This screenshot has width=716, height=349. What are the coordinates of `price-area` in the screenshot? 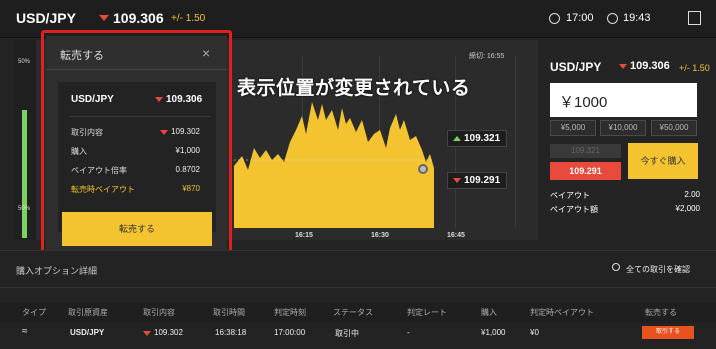 It's located at (334, 165).